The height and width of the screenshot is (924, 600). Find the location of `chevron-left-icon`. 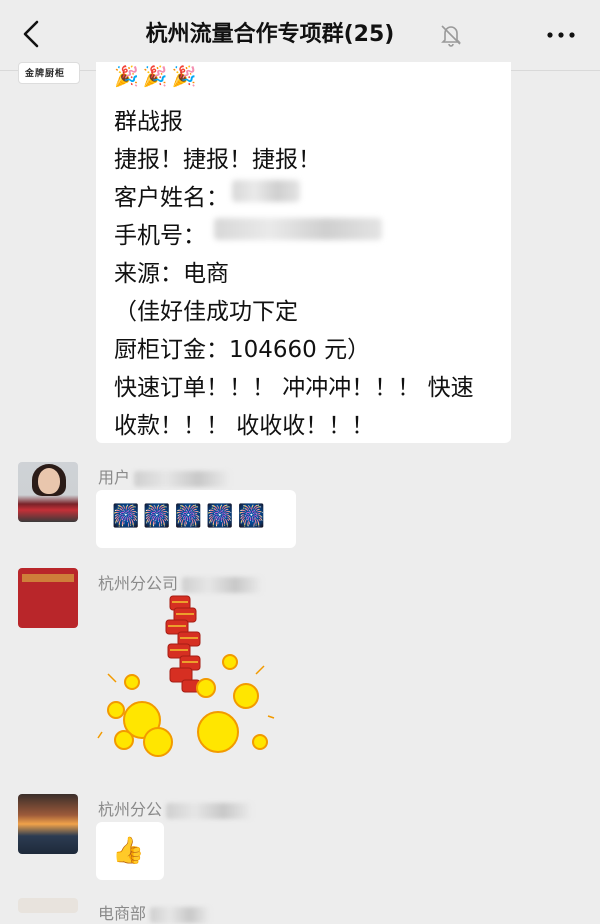

chevron-left-icon is located at coordinates (32, 34).